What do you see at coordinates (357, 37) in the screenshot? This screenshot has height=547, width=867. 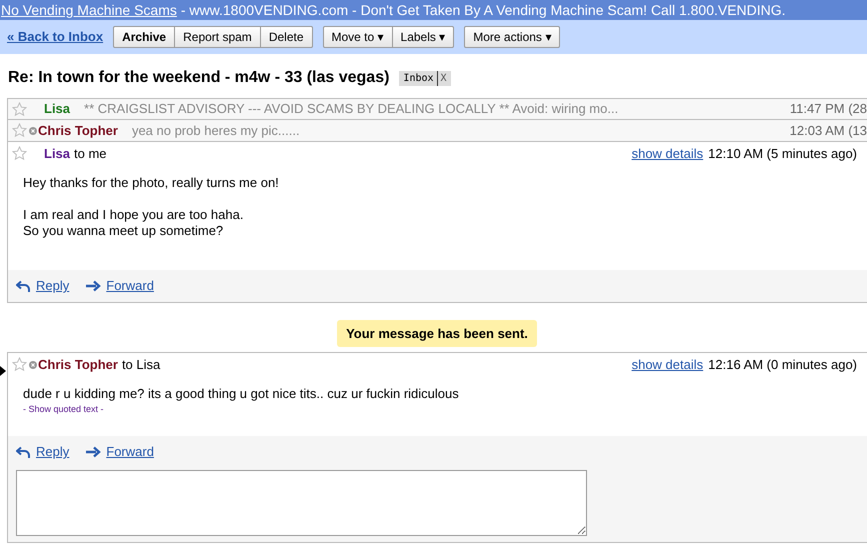 I see `toolbar-button: Move to ▾` at bounding box center [357, 37].